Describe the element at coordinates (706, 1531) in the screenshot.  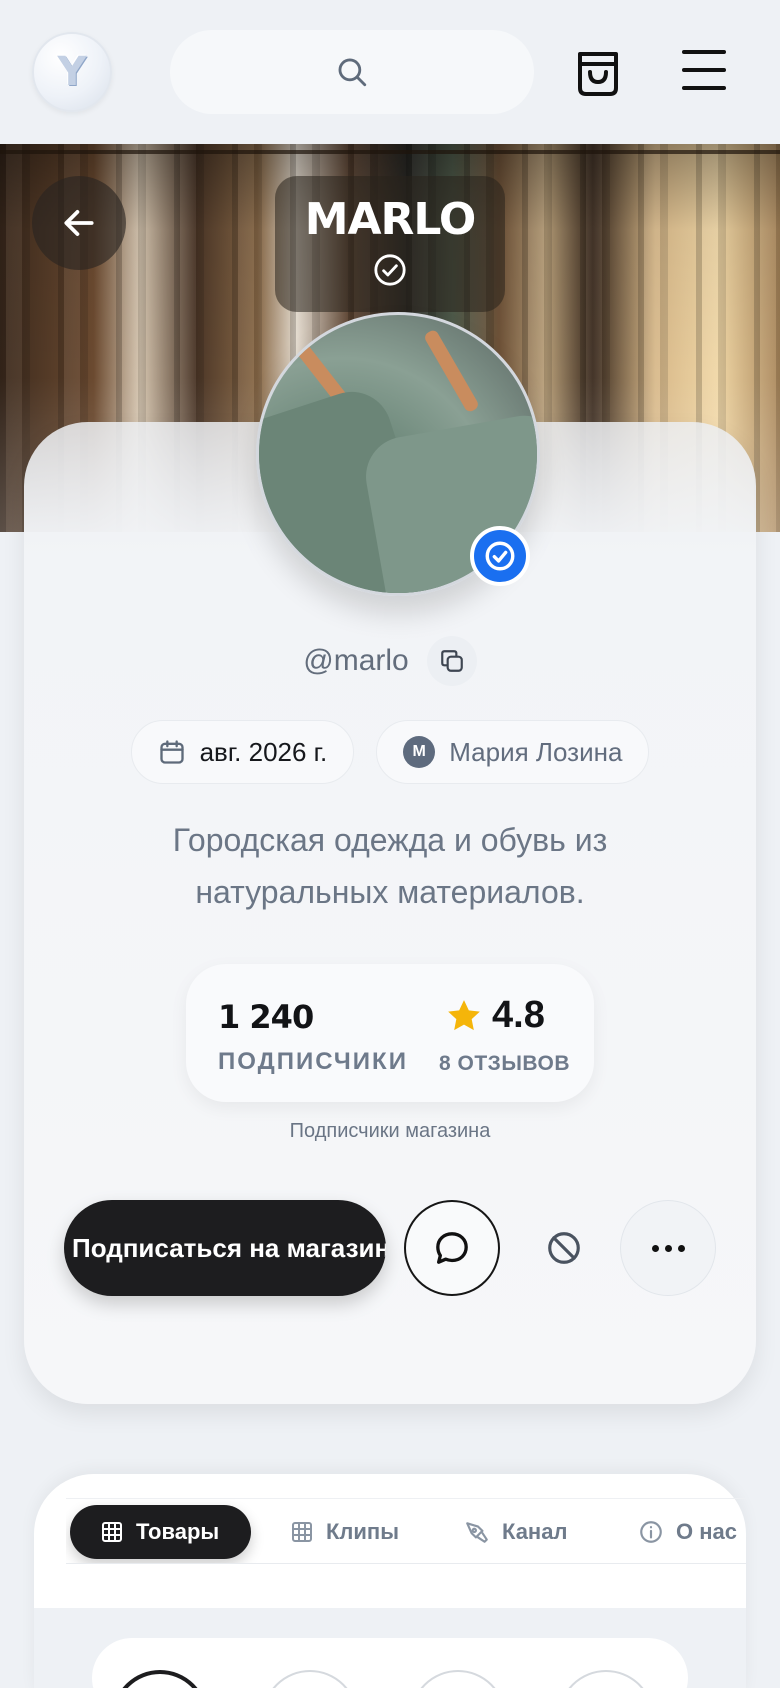
I see `tab-label: О нас` at that location.